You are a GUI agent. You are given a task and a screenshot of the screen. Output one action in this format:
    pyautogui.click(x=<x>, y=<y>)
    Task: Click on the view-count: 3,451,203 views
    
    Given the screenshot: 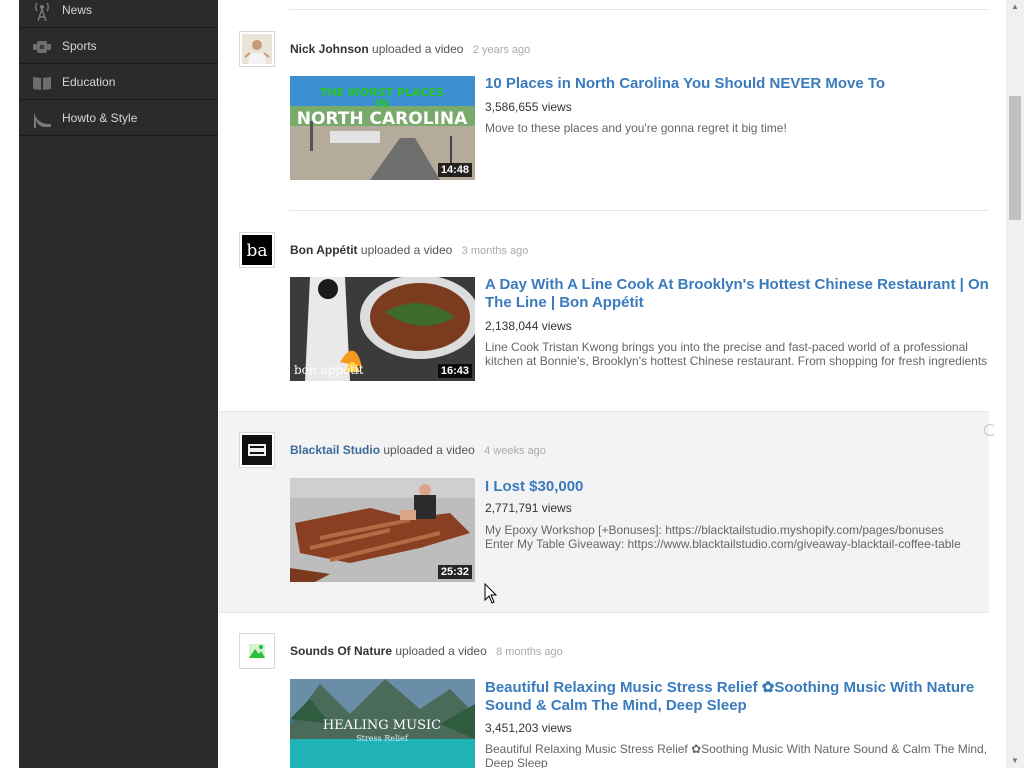 What is the action you would take?
    pyautogui.click(x=528, y=728)
    